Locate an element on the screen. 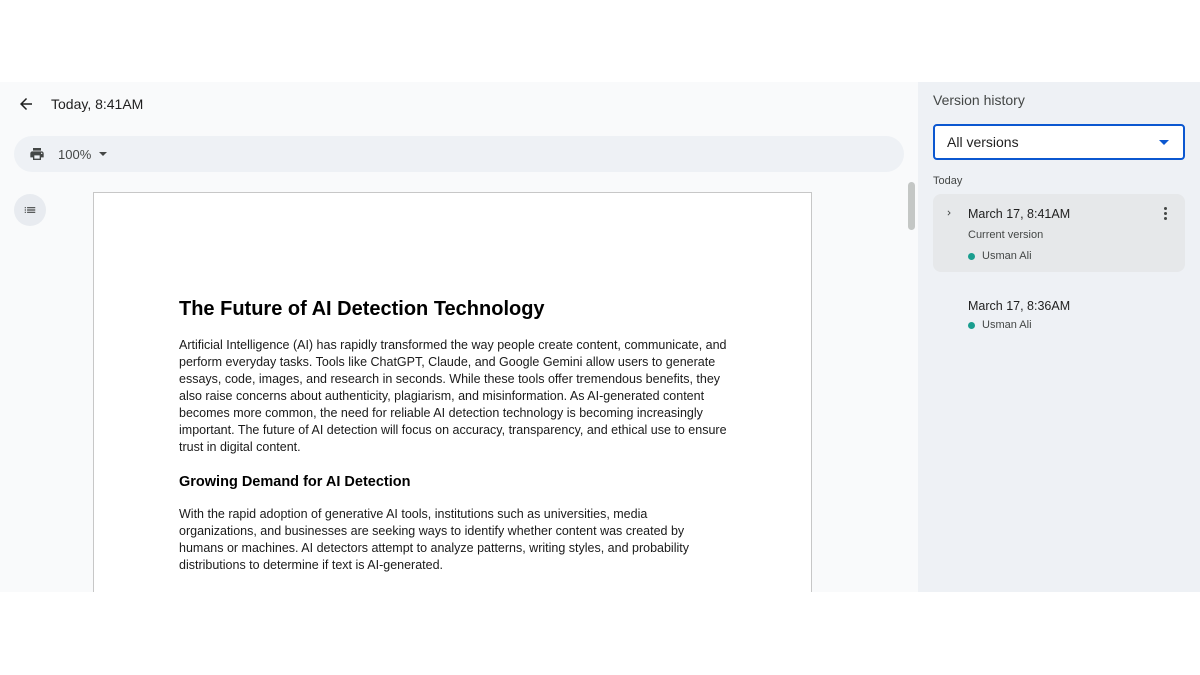 This screenshot has height=675, width=1200. header-bar: Today, 8:41AM is located at coordinates (78, 104).